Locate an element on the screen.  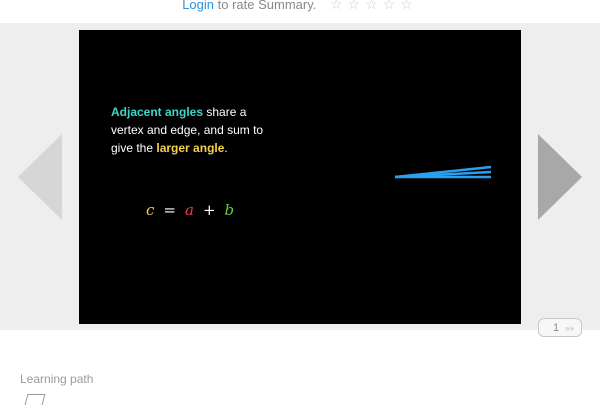
login-link: Login is located at coordinates (198, 6).